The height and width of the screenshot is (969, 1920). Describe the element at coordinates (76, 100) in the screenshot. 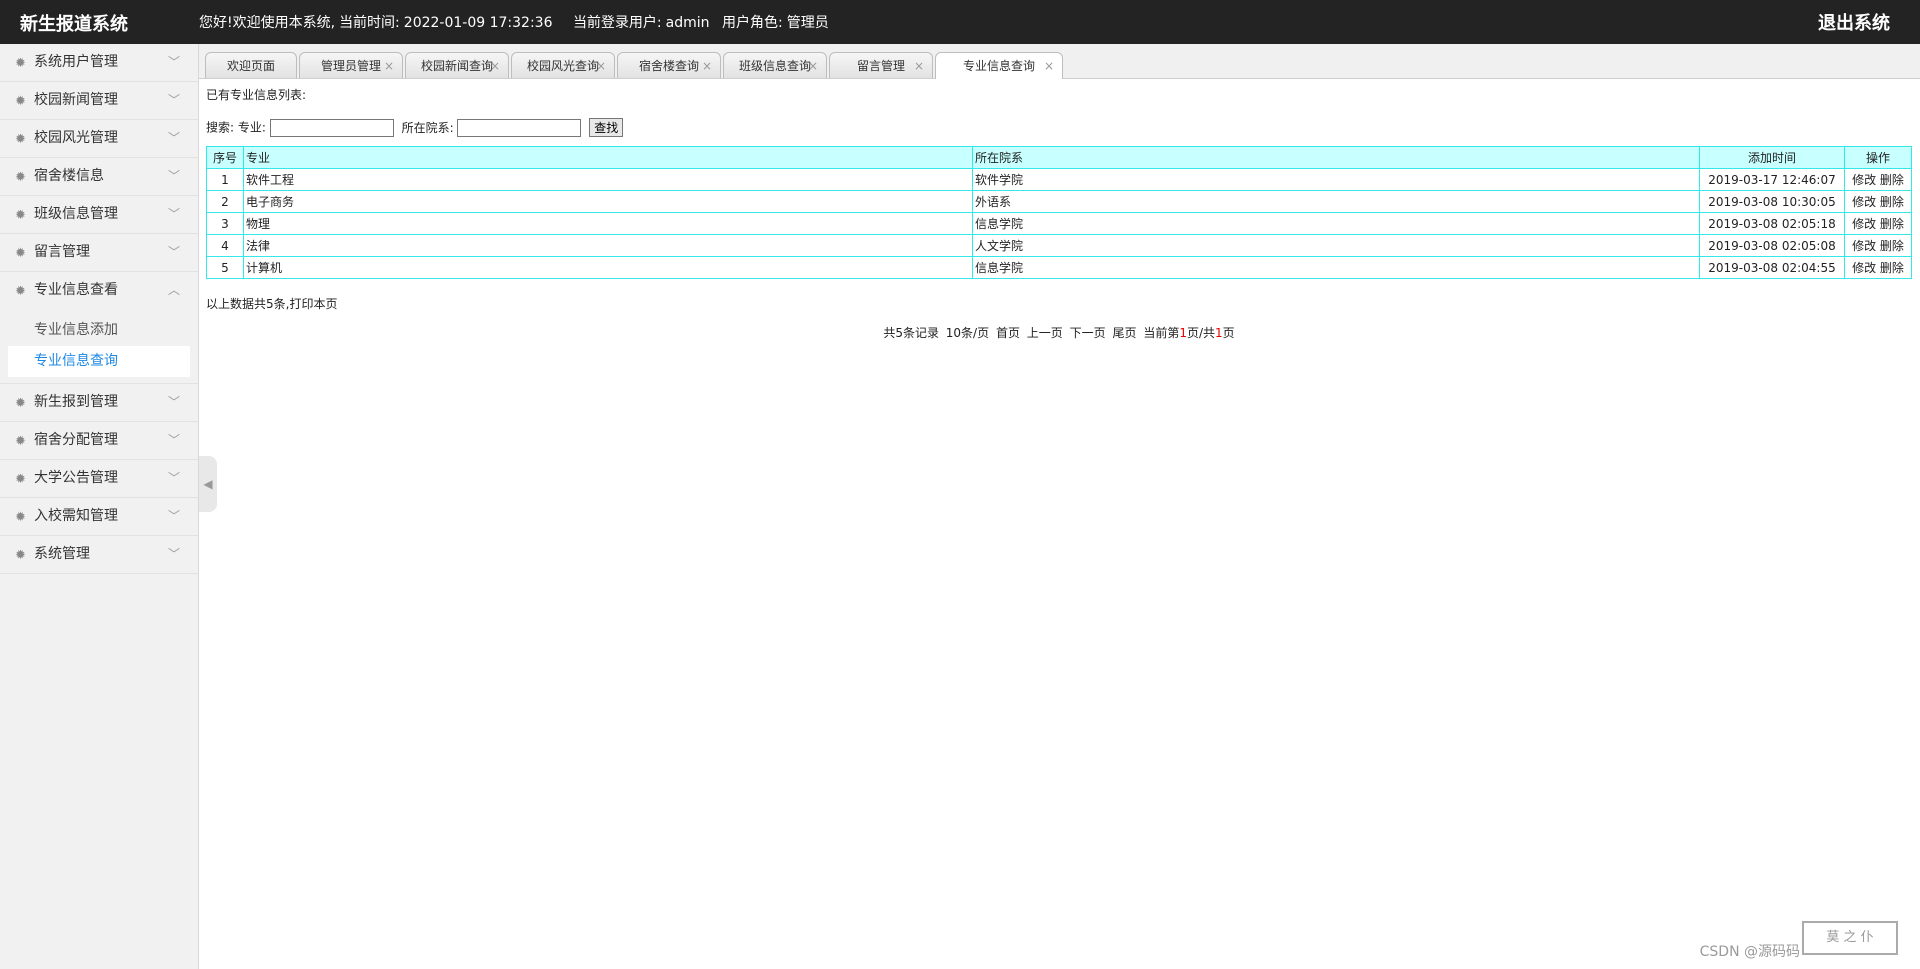

I see `sidebar-item-label: 校园新闻管理` at that location.